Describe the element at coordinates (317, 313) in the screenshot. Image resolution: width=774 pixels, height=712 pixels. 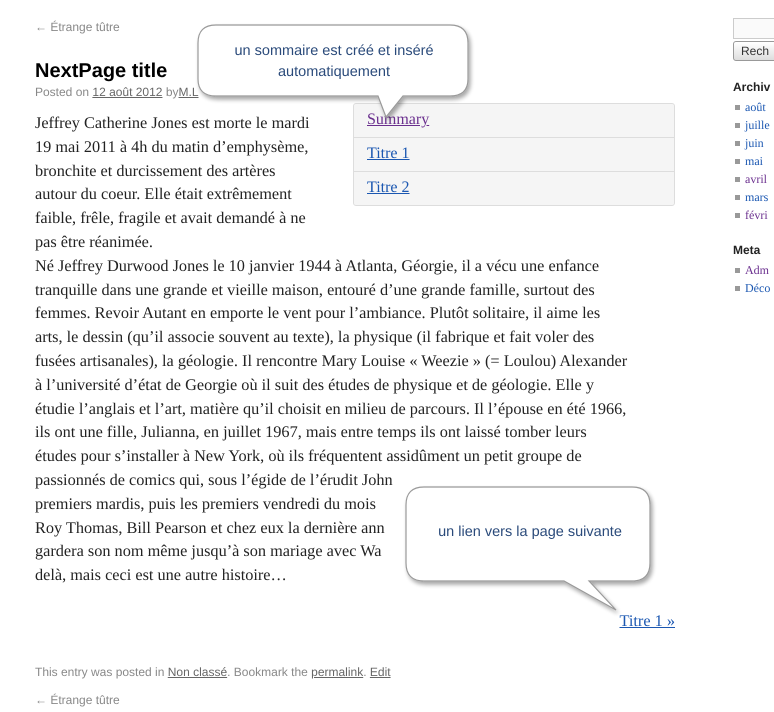
I see `body-text-line: femmes. Revoir Autant en emporte le vent pour l’ambiance. Plutôt solitaire, il aime les` at that location.